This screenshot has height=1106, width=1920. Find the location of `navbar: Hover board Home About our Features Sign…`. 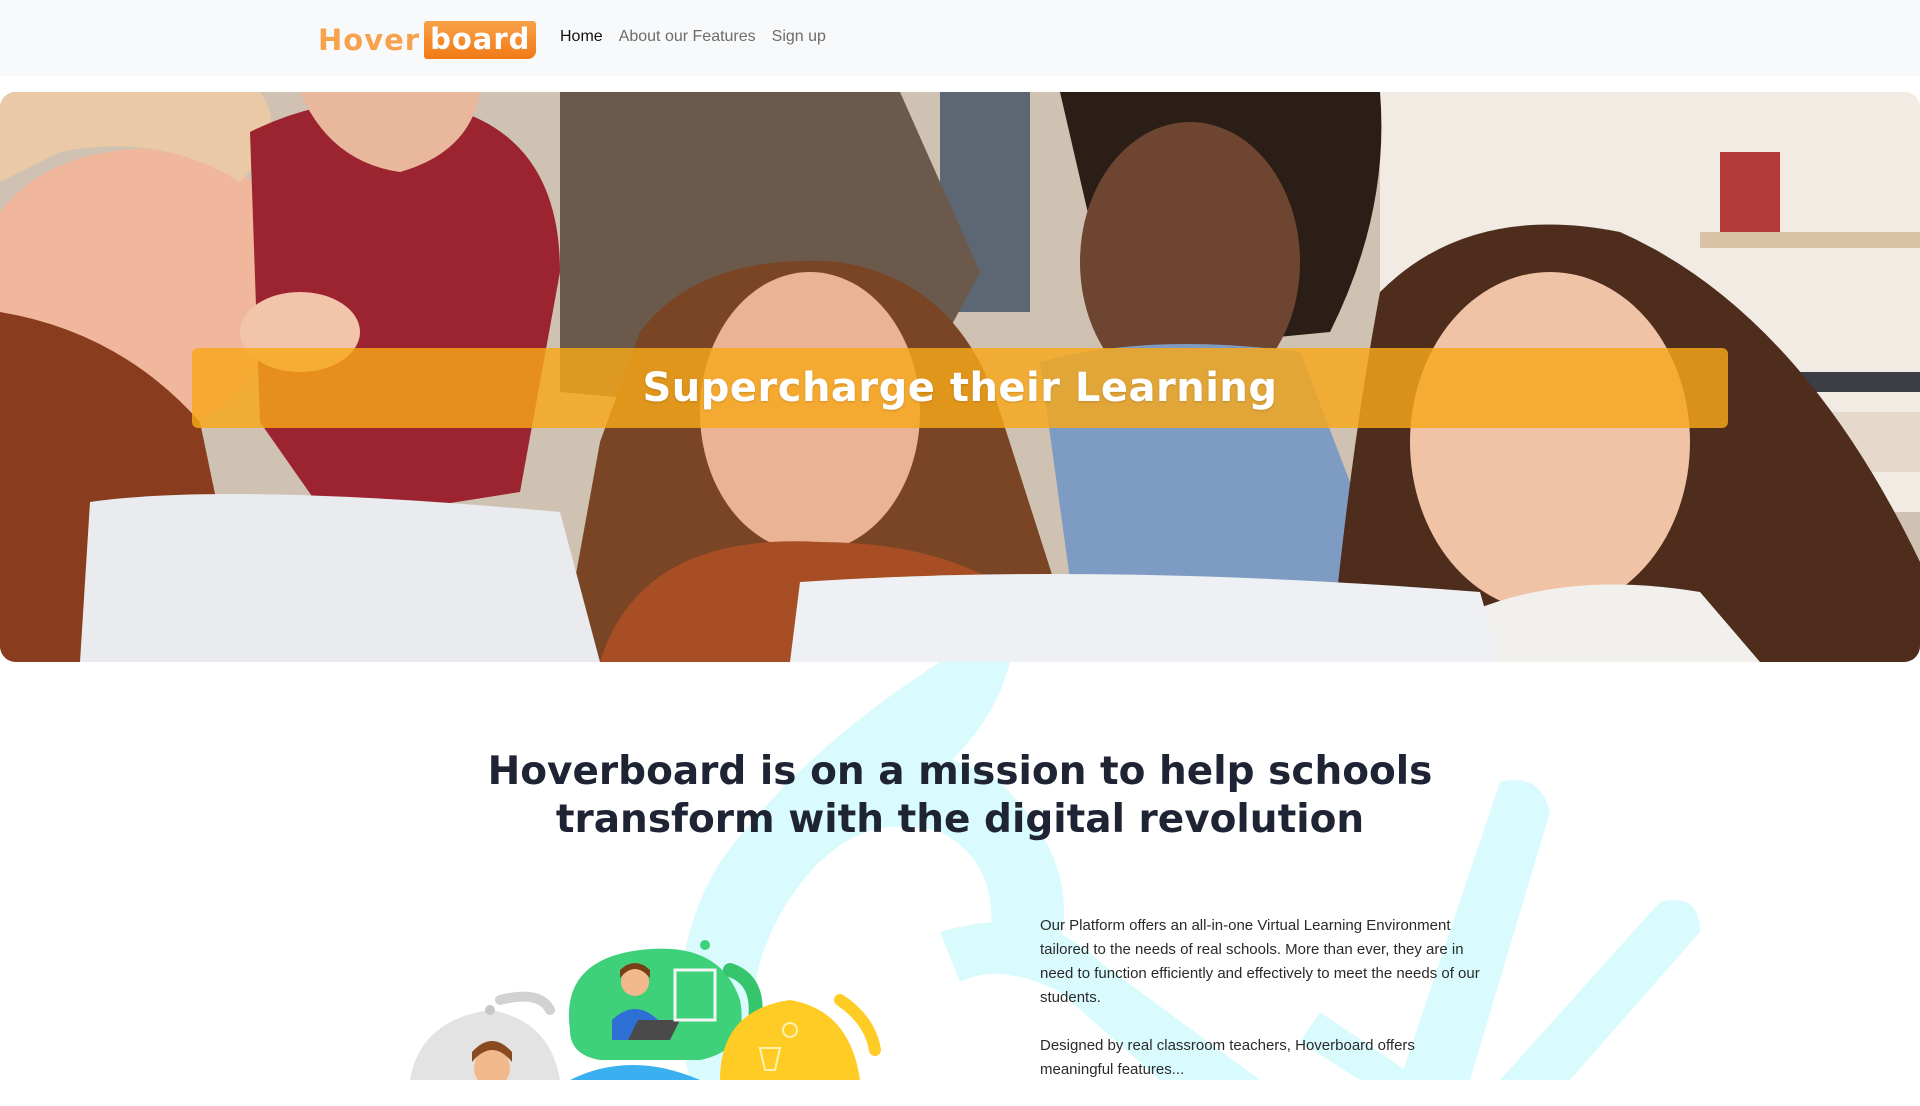

navbar: Hover board Home About our Features Sign… is located at coordinates (960, 38).